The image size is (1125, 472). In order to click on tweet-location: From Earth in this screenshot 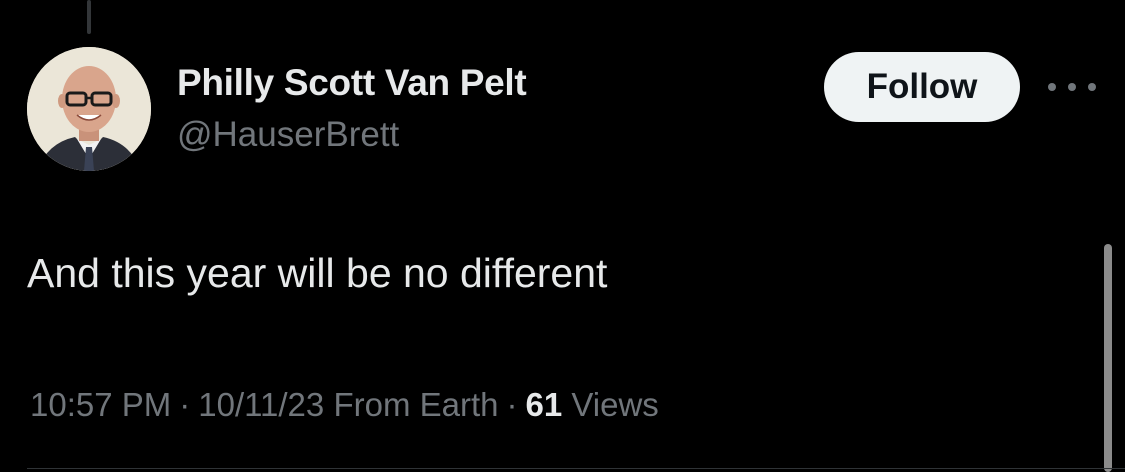, I will do `click(416, 404)`.